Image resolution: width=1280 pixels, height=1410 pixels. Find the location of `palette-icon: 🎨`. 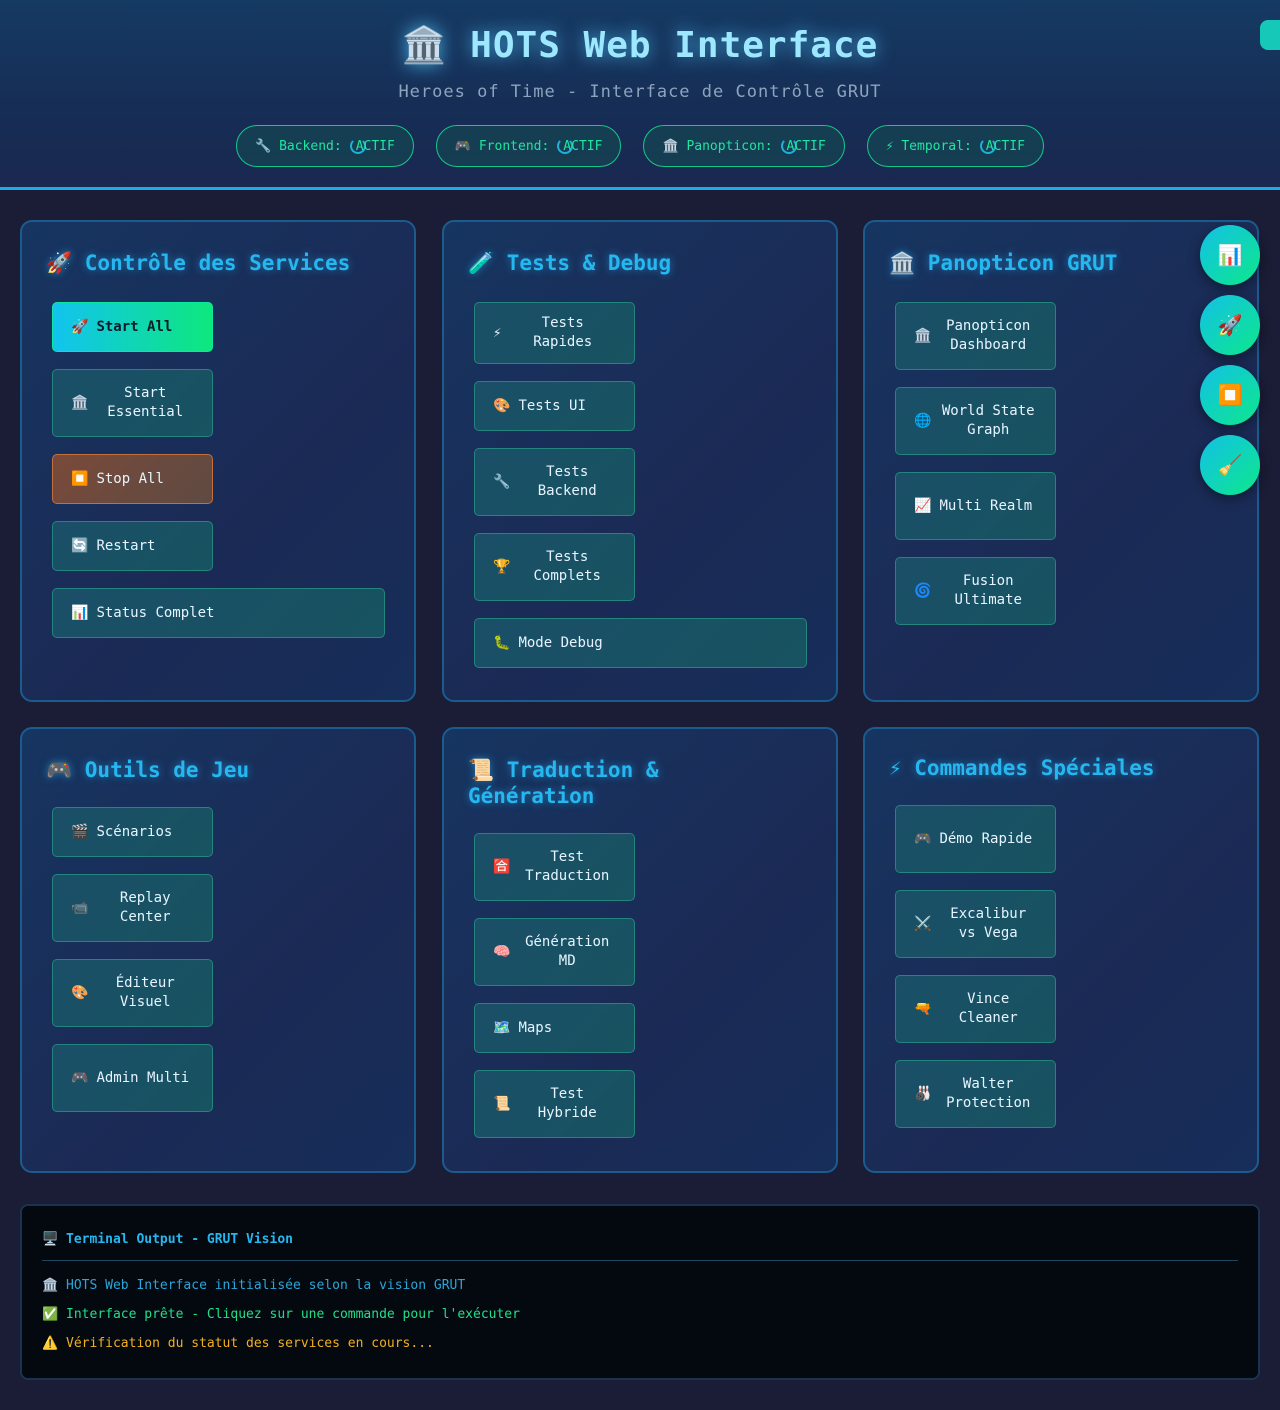

palette-icon: 🎨 is located at coordinates (80, 992).